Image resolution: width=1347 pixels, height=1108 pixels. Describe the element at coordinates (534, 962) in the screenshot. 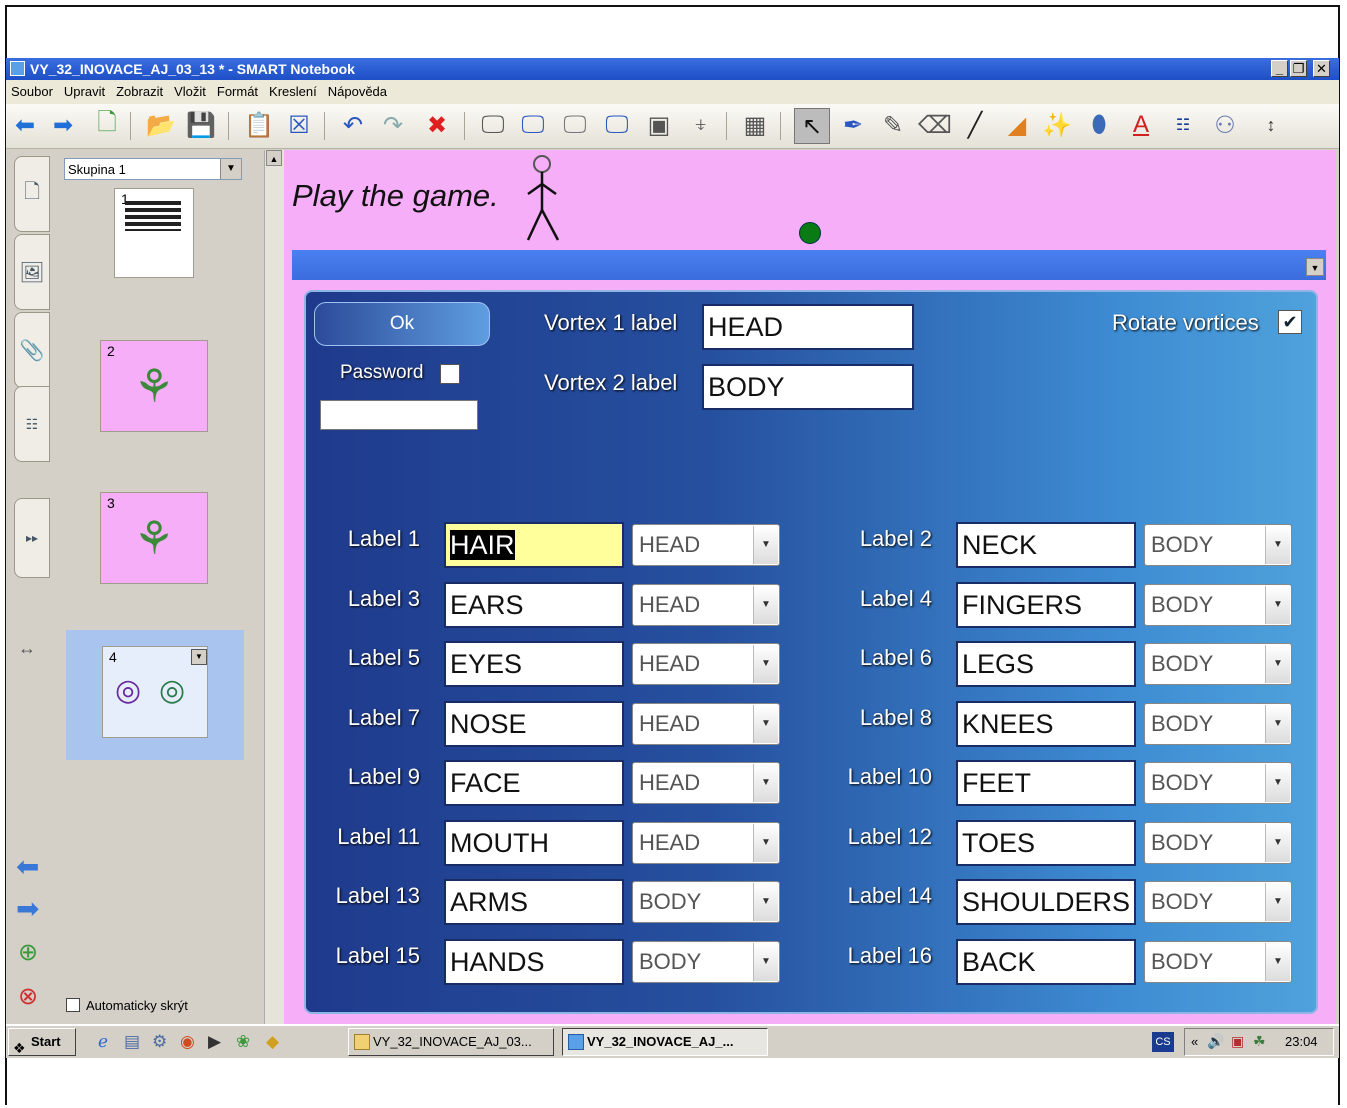

I see `label-15-field: HANDS` at that location.